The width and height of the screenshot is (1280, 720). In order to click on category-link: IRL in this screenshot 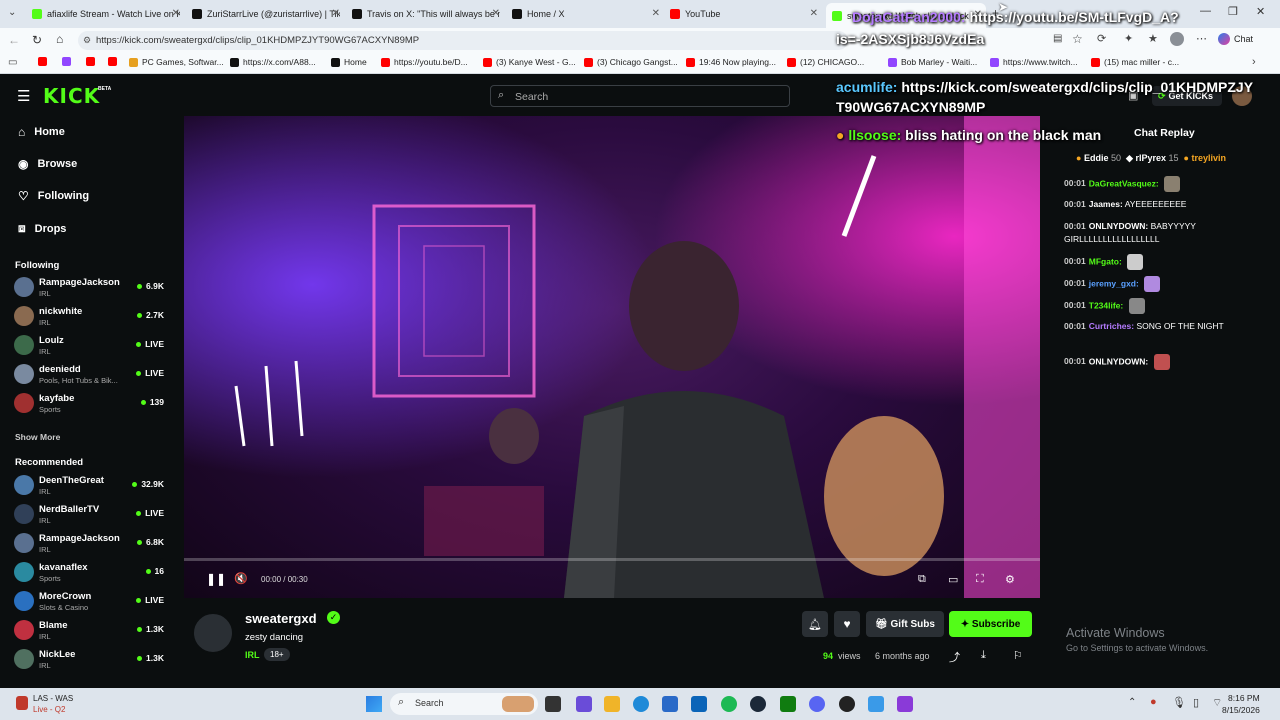, I will do `click(252, 655)`.